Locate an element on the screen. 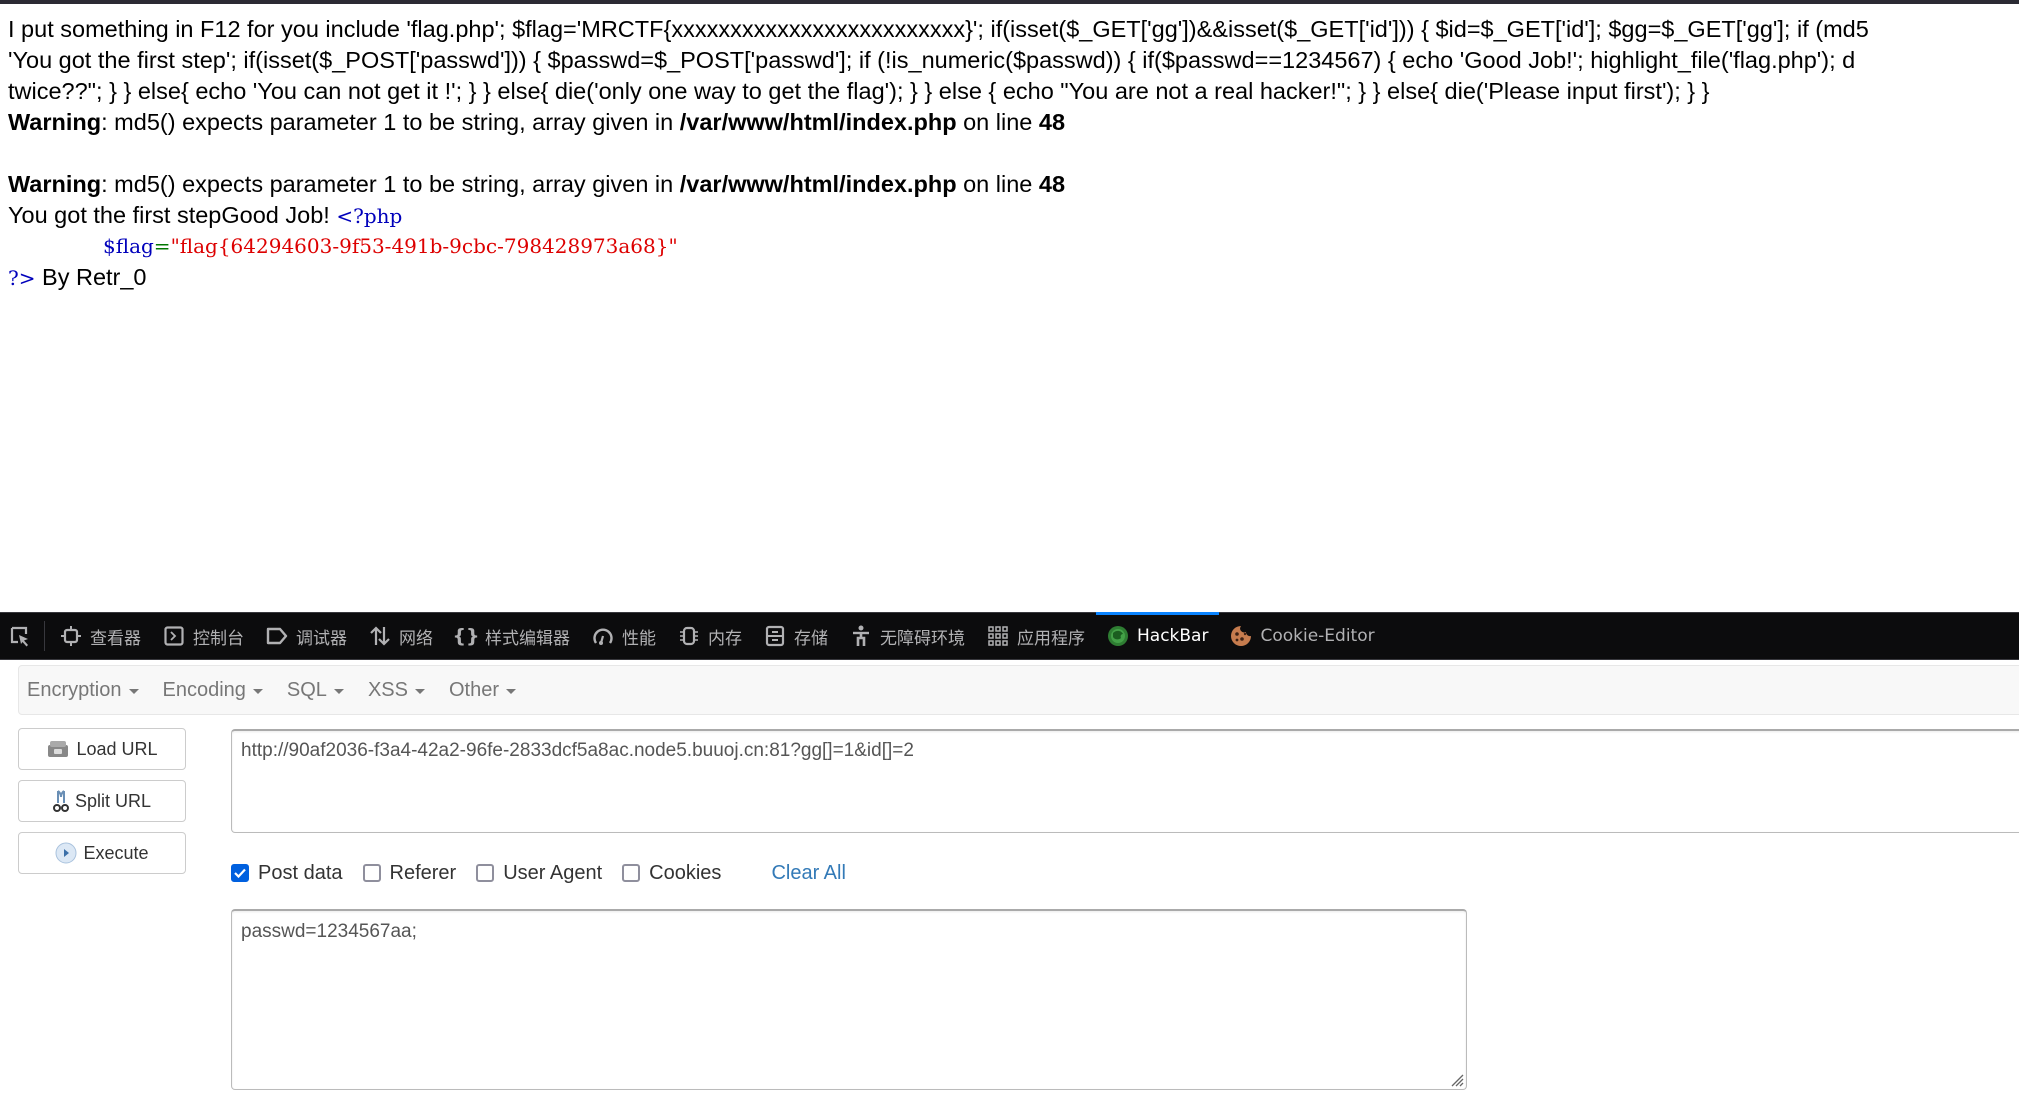 The image size is (2019, 1098). network-icon is located at coordinates (380, 636).